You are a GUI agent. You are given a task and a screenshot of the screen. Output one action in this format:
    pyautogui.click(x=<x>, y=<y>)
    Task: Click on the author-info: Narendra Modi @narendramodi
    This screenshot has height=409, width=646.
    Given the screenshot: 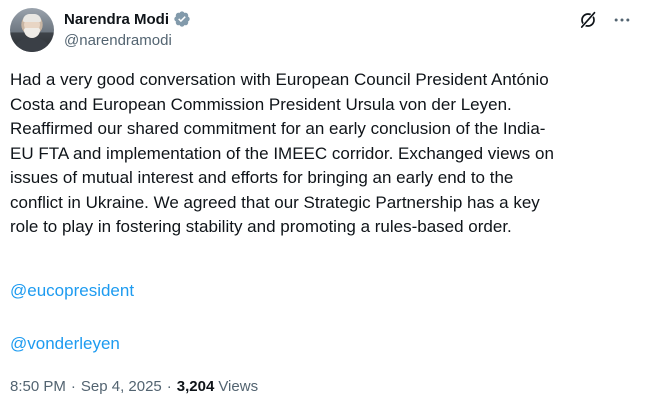 What is the action you would take?
    pyautogui.click(x=127, y=29)
    